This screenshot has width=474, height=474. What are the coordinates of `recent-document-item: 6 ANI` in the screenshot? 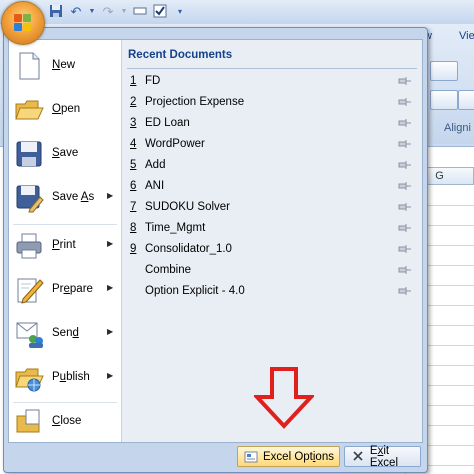 It's located at (271, 186).